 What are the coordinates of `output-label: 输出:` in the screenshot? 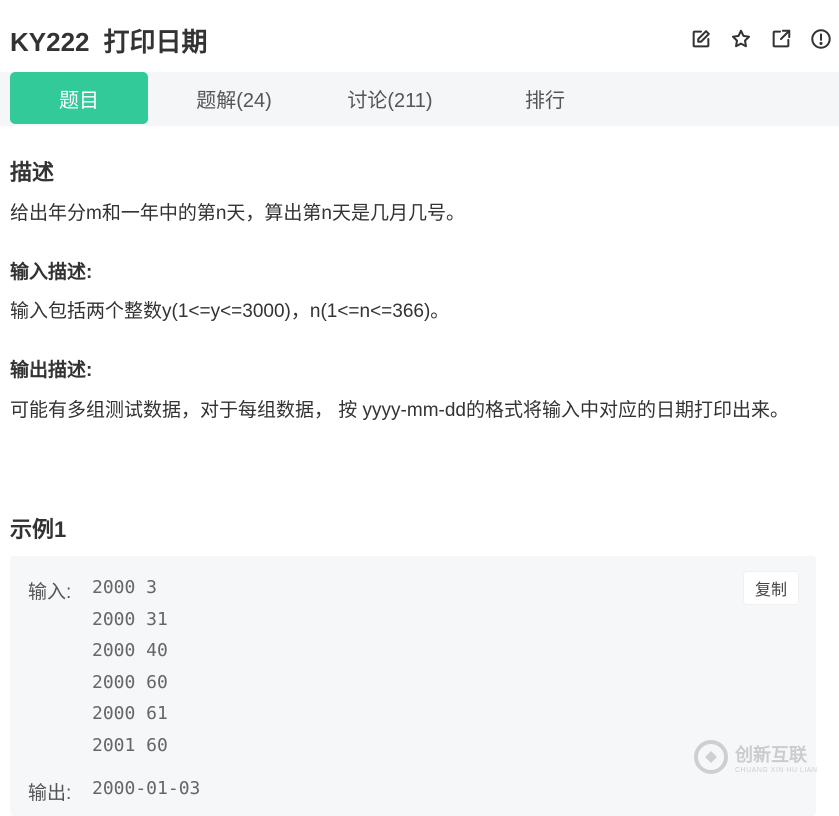 It's located at (50, 793).